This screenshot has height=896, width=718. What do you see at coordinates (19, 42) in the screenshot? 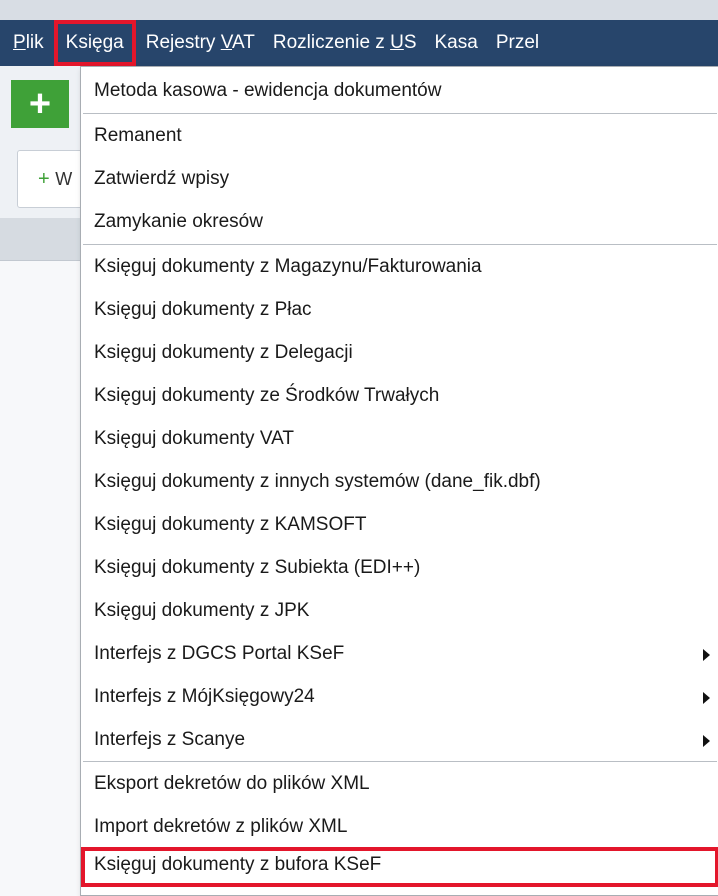
I see `menu-plik-mnemonic: P` at bounding box center [19, 42].